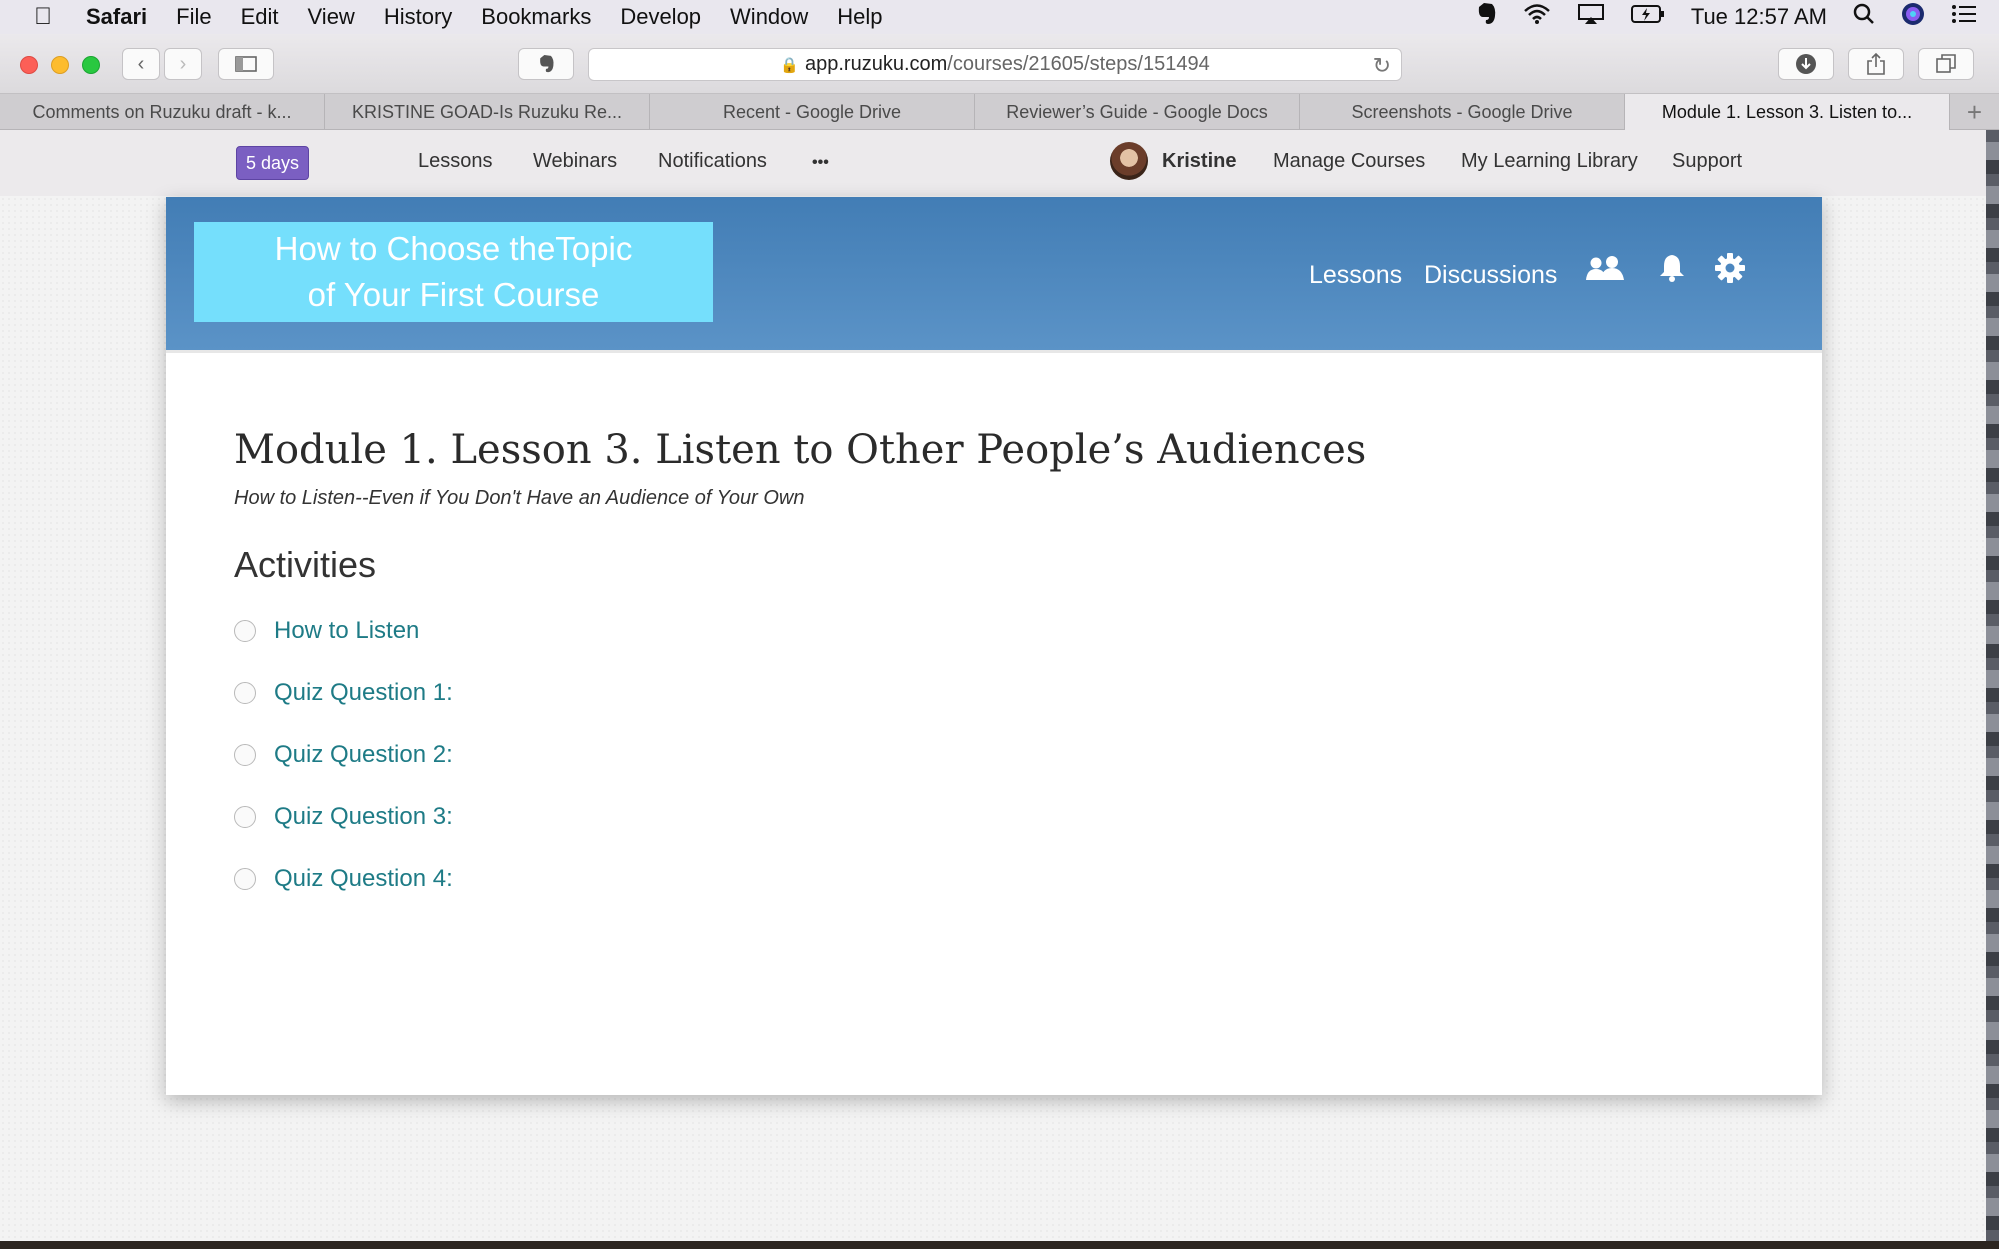  I want to click on desktop-bottom-edge, so click(999, 1245).